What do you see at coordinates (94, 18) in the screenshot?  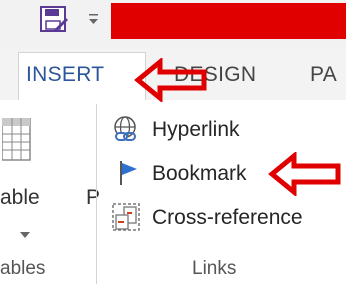 I see `qat-dropdown-icon` at bounding box center [94, 18].